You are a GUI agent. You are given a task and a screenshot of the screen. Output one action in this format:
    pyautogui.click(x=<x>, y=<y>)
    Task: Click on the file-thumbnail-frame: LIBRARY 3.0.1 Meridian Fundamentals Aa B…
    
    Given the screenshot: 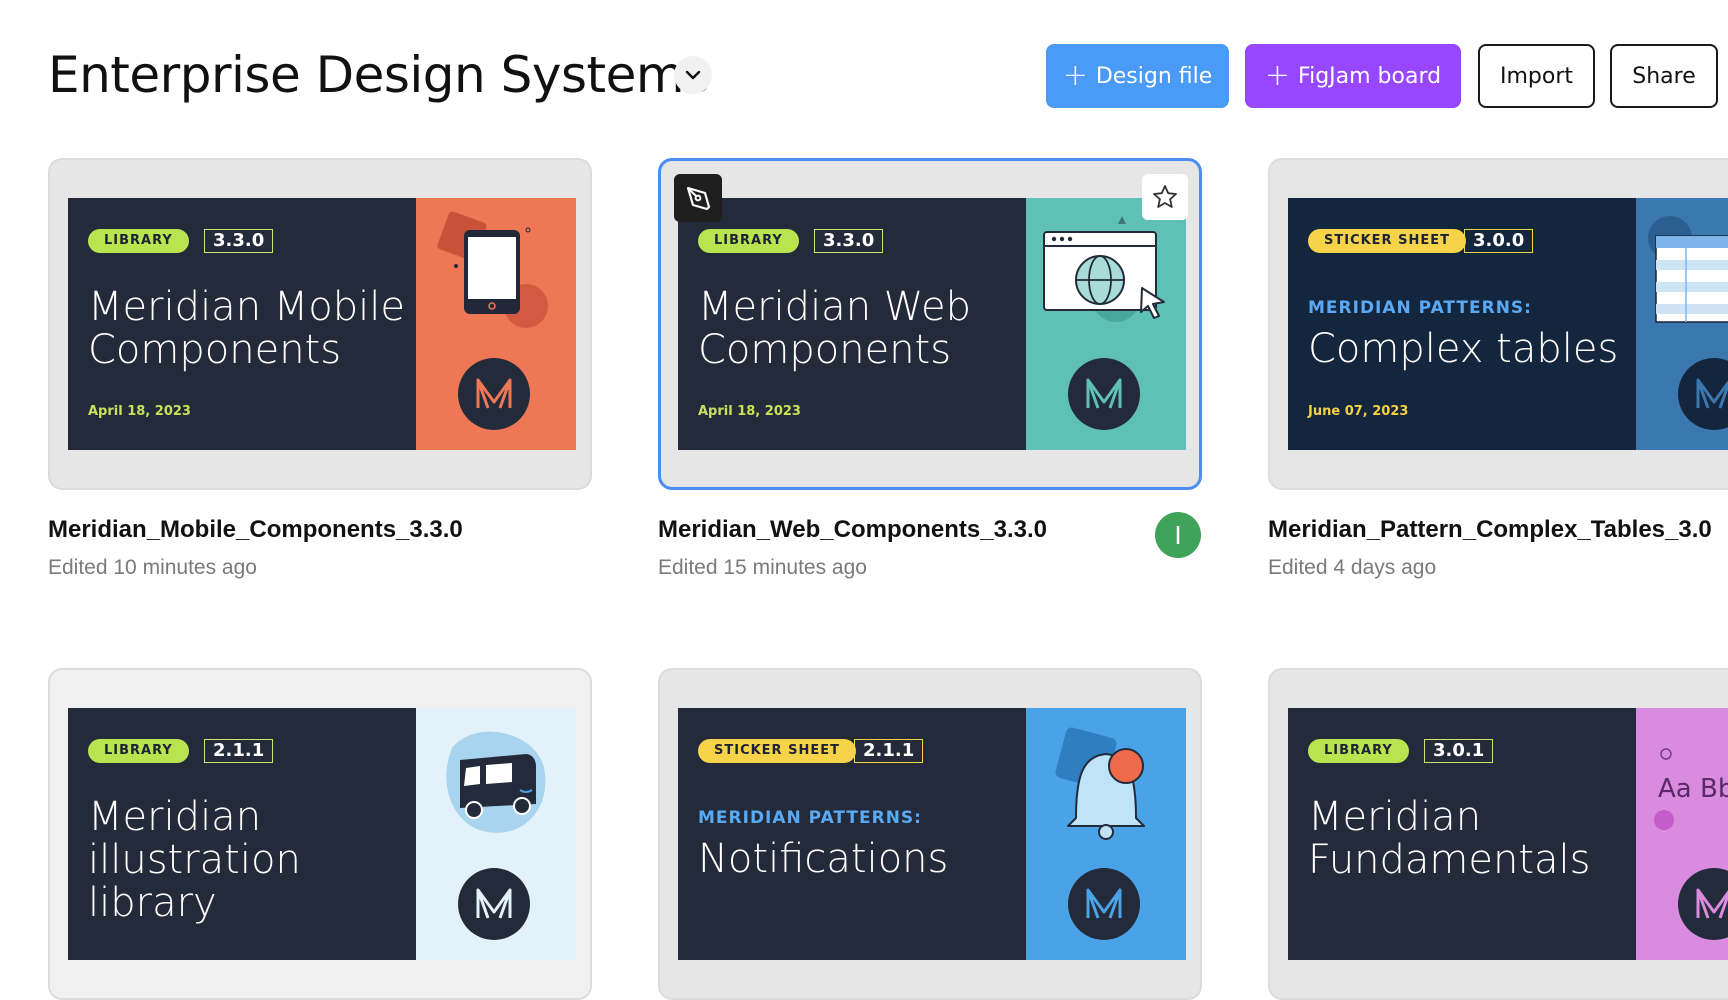 What is the action you would take?
    pyautogui.click(x=1498, y=834)
    